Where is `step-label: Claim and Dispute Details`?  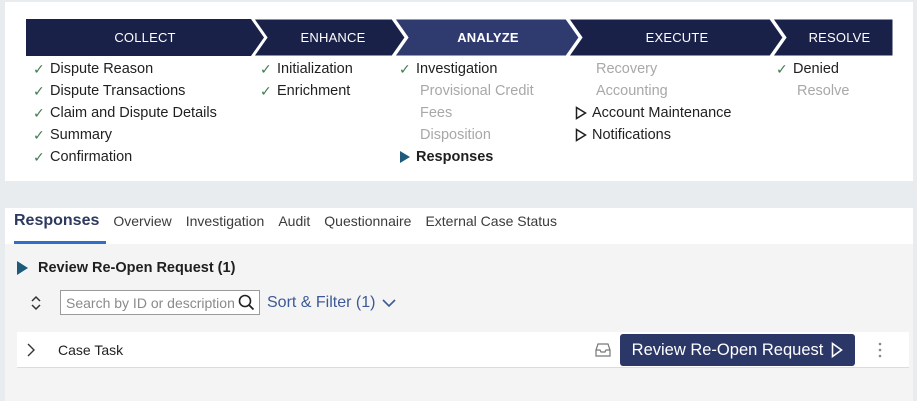 step-label: Claim and Dispute Details is located at coordinates (133, 113).